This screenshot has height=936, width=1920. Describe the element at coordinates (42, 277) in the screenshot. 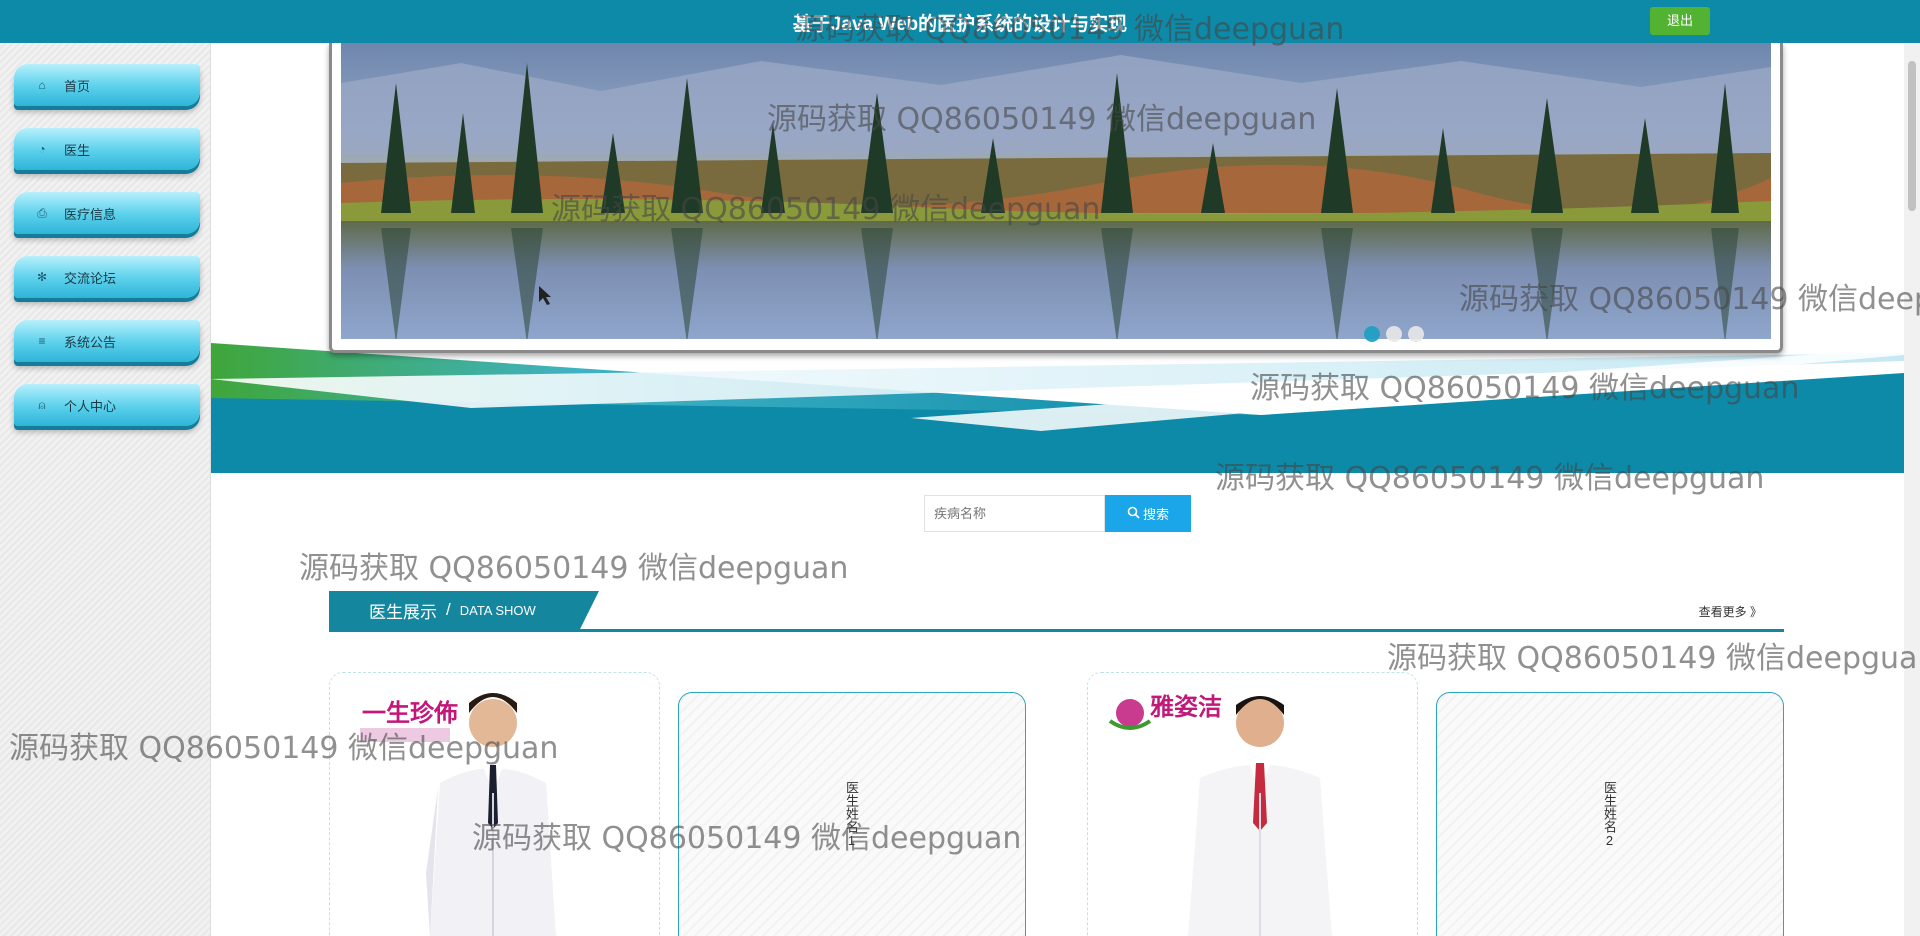

I see `snowflake-icon: ✻` at that location.